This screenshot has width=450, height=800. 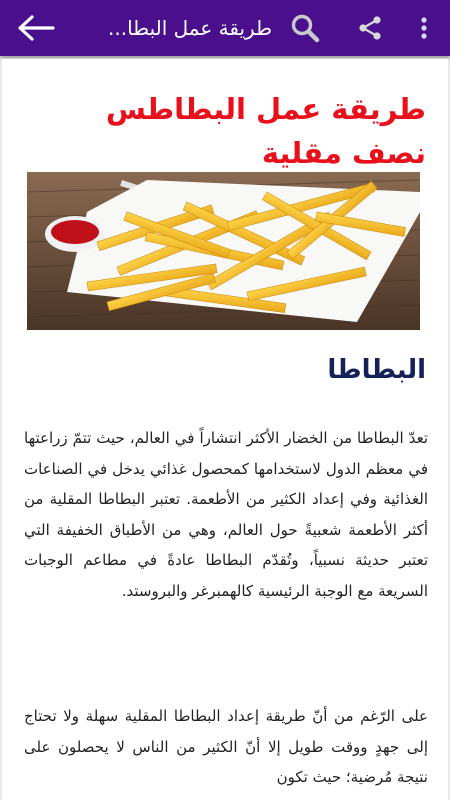 What do you see at coordinates (265, 131) in the screenshot?
I see `article-title: طريقة عمل البطاطس نصف مقلية` at bounding box center [265, 131].